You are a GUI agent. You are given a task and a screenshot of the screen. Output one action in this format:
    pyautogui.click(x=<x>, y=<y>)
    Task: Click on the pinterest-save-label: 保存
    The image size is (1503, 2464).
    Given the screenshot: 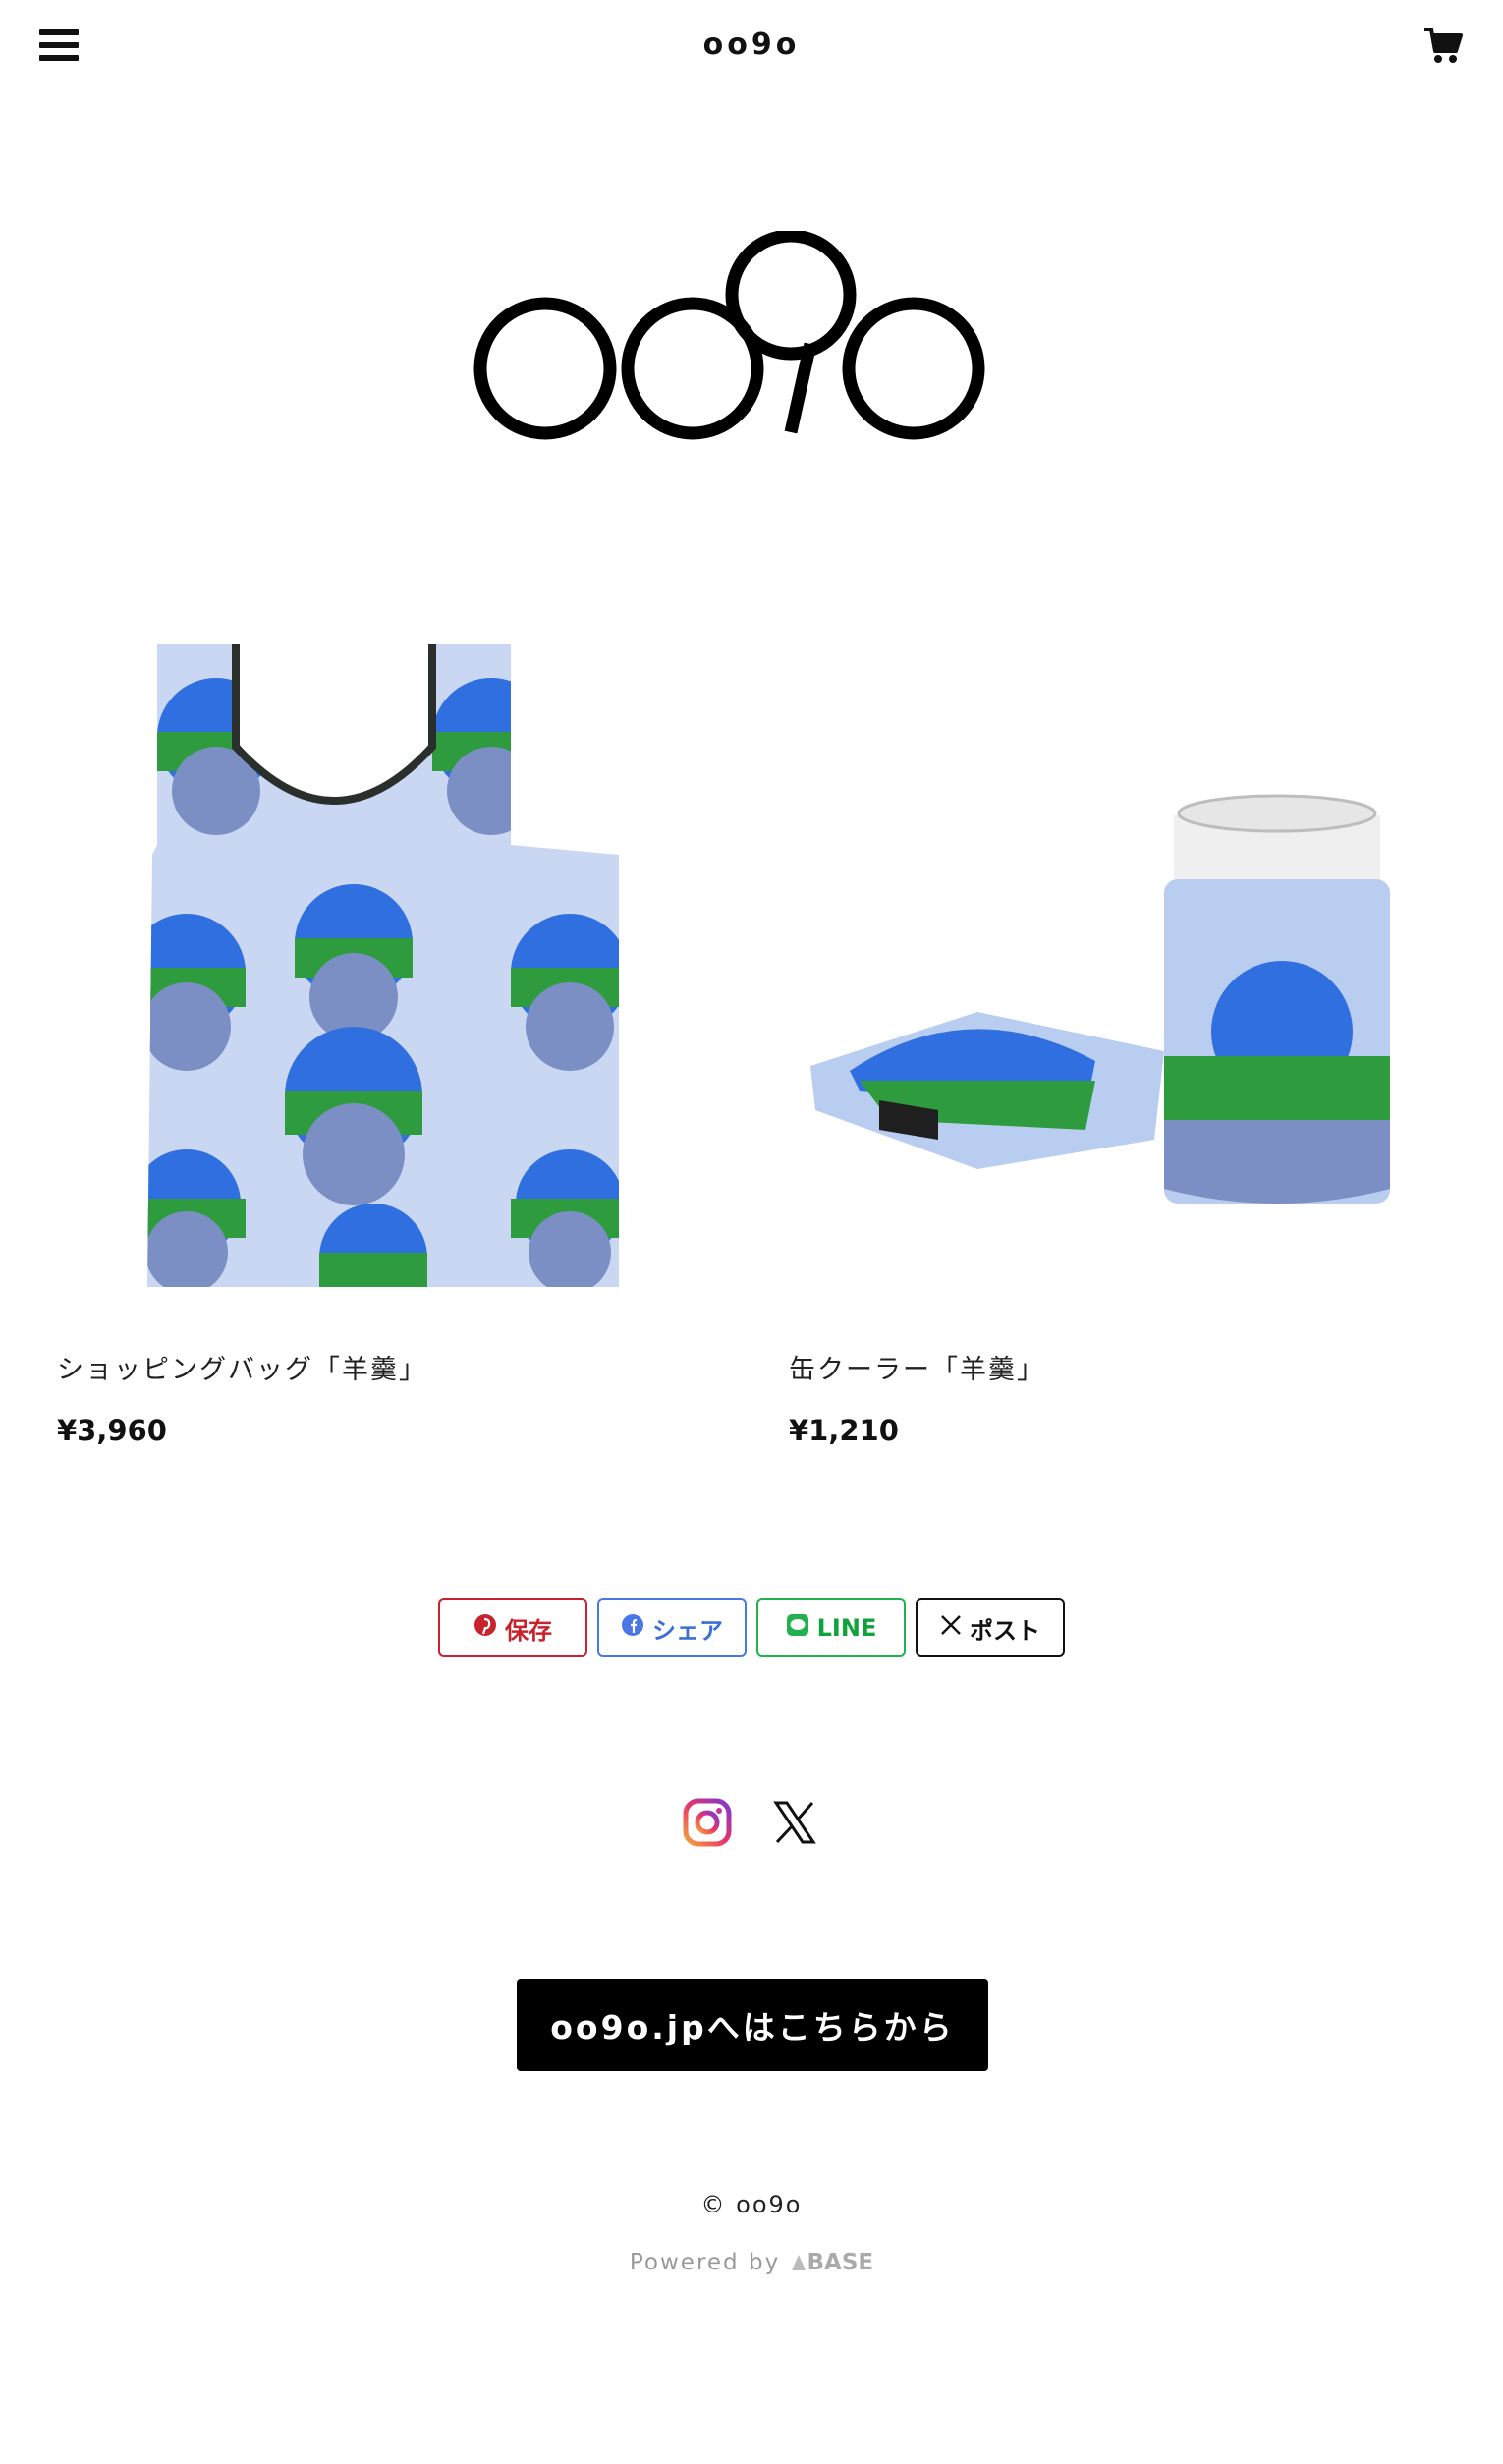 What is the action you would take?
    pyautogui.click(x=528, y=1630)
    